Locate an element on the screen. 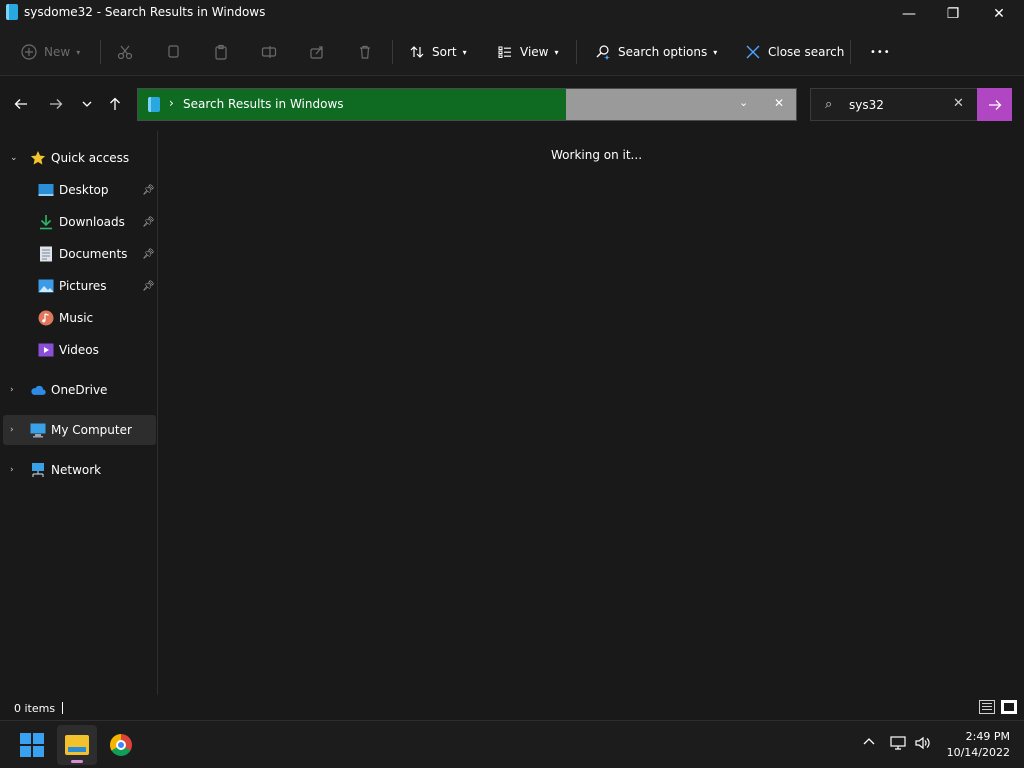 The width and height of the screenshot is (1024, 768). rename-icon is located at coordinates (269, 52).